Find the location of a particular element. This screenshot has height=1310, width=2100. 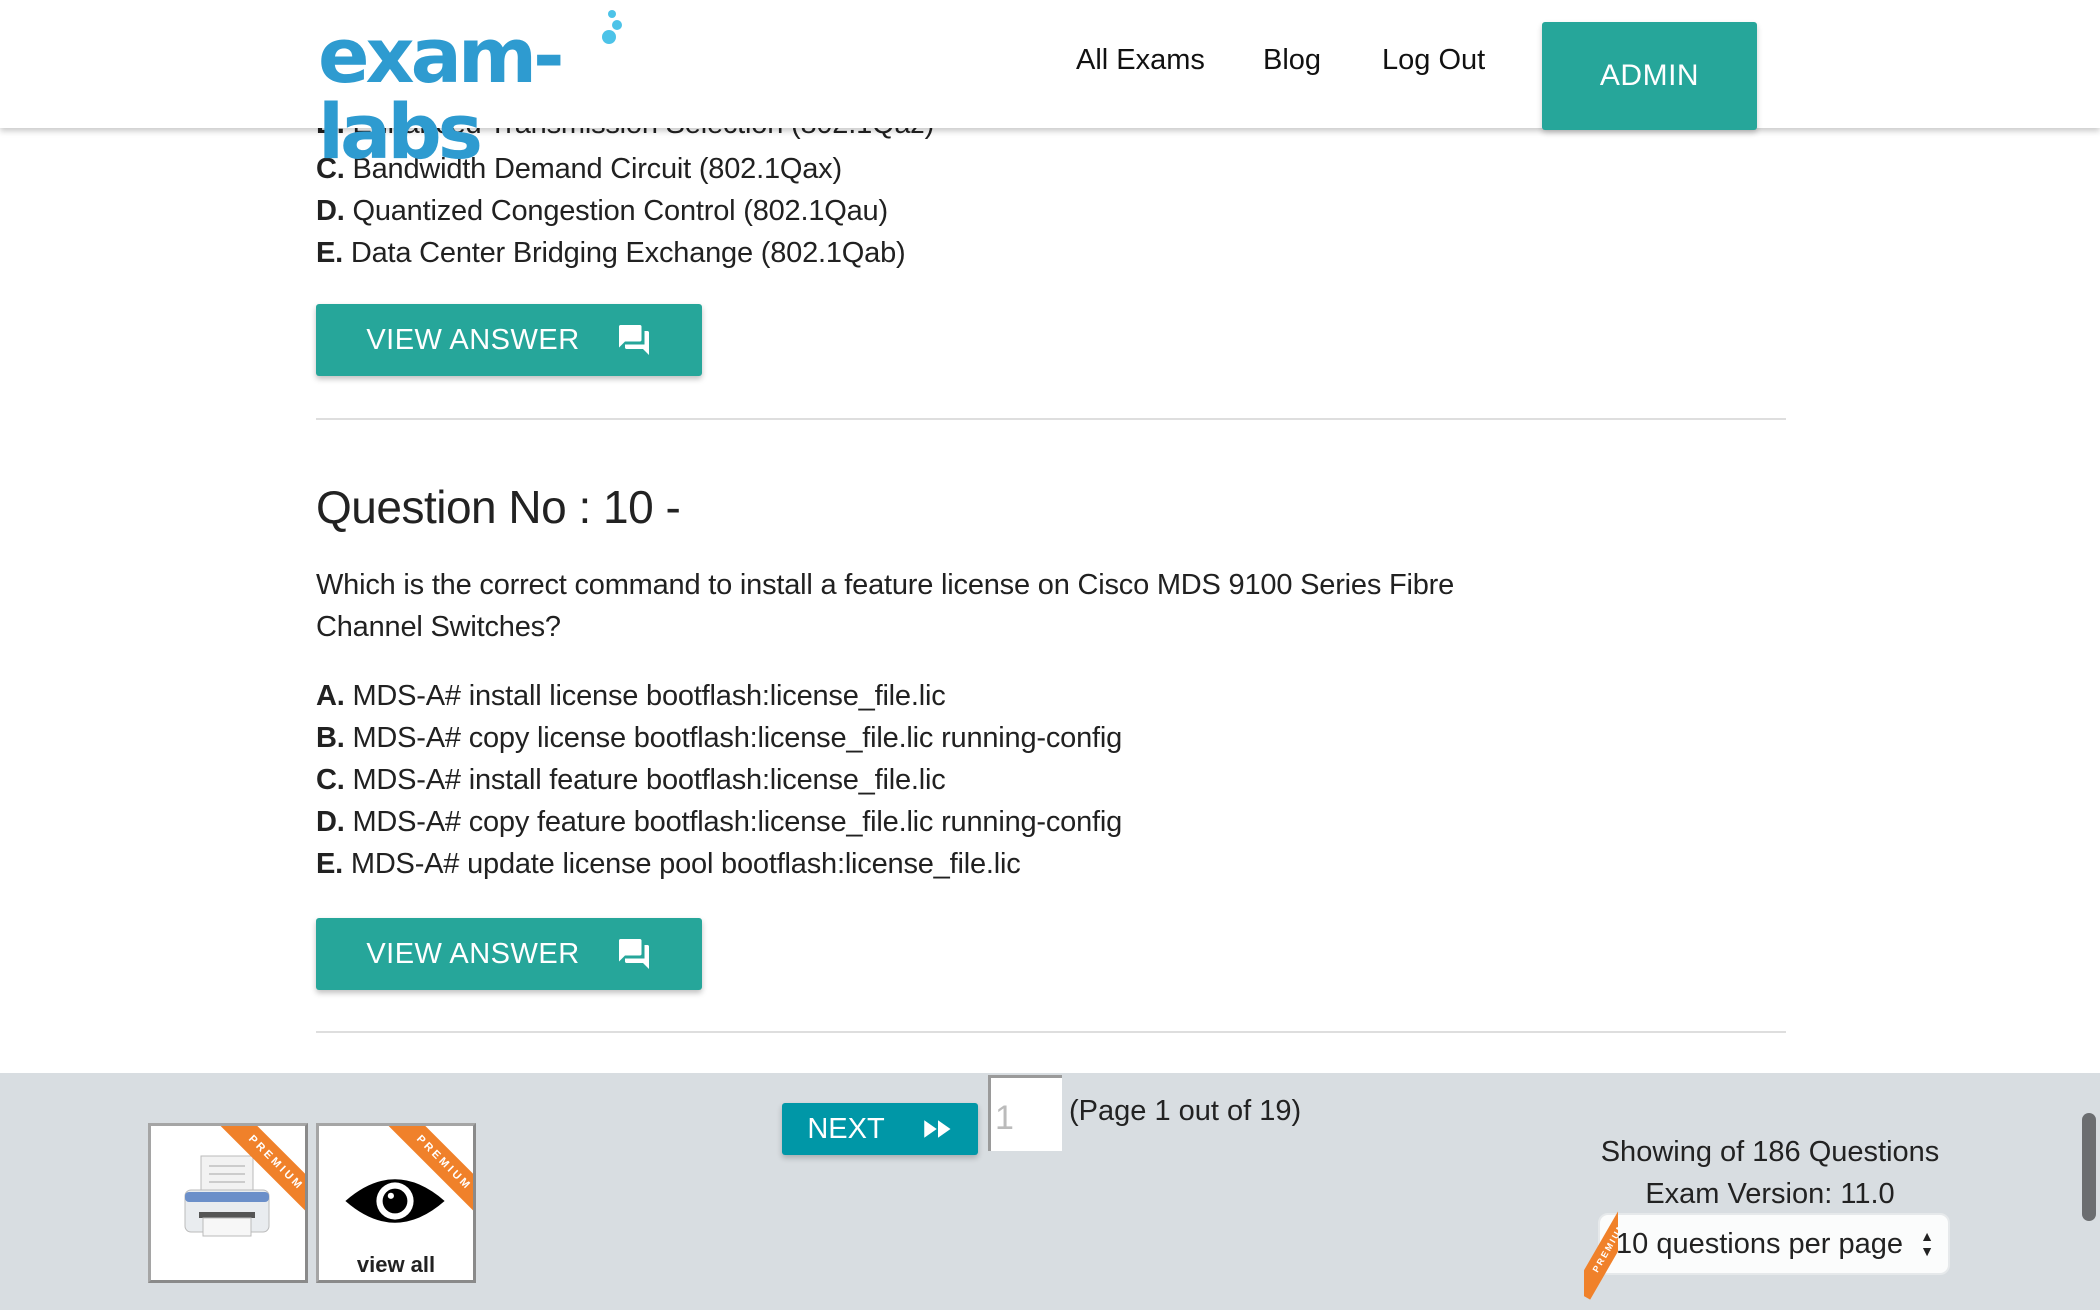

page-info: (Page 1 out of 19) is located at coordinates (1185, 1111).